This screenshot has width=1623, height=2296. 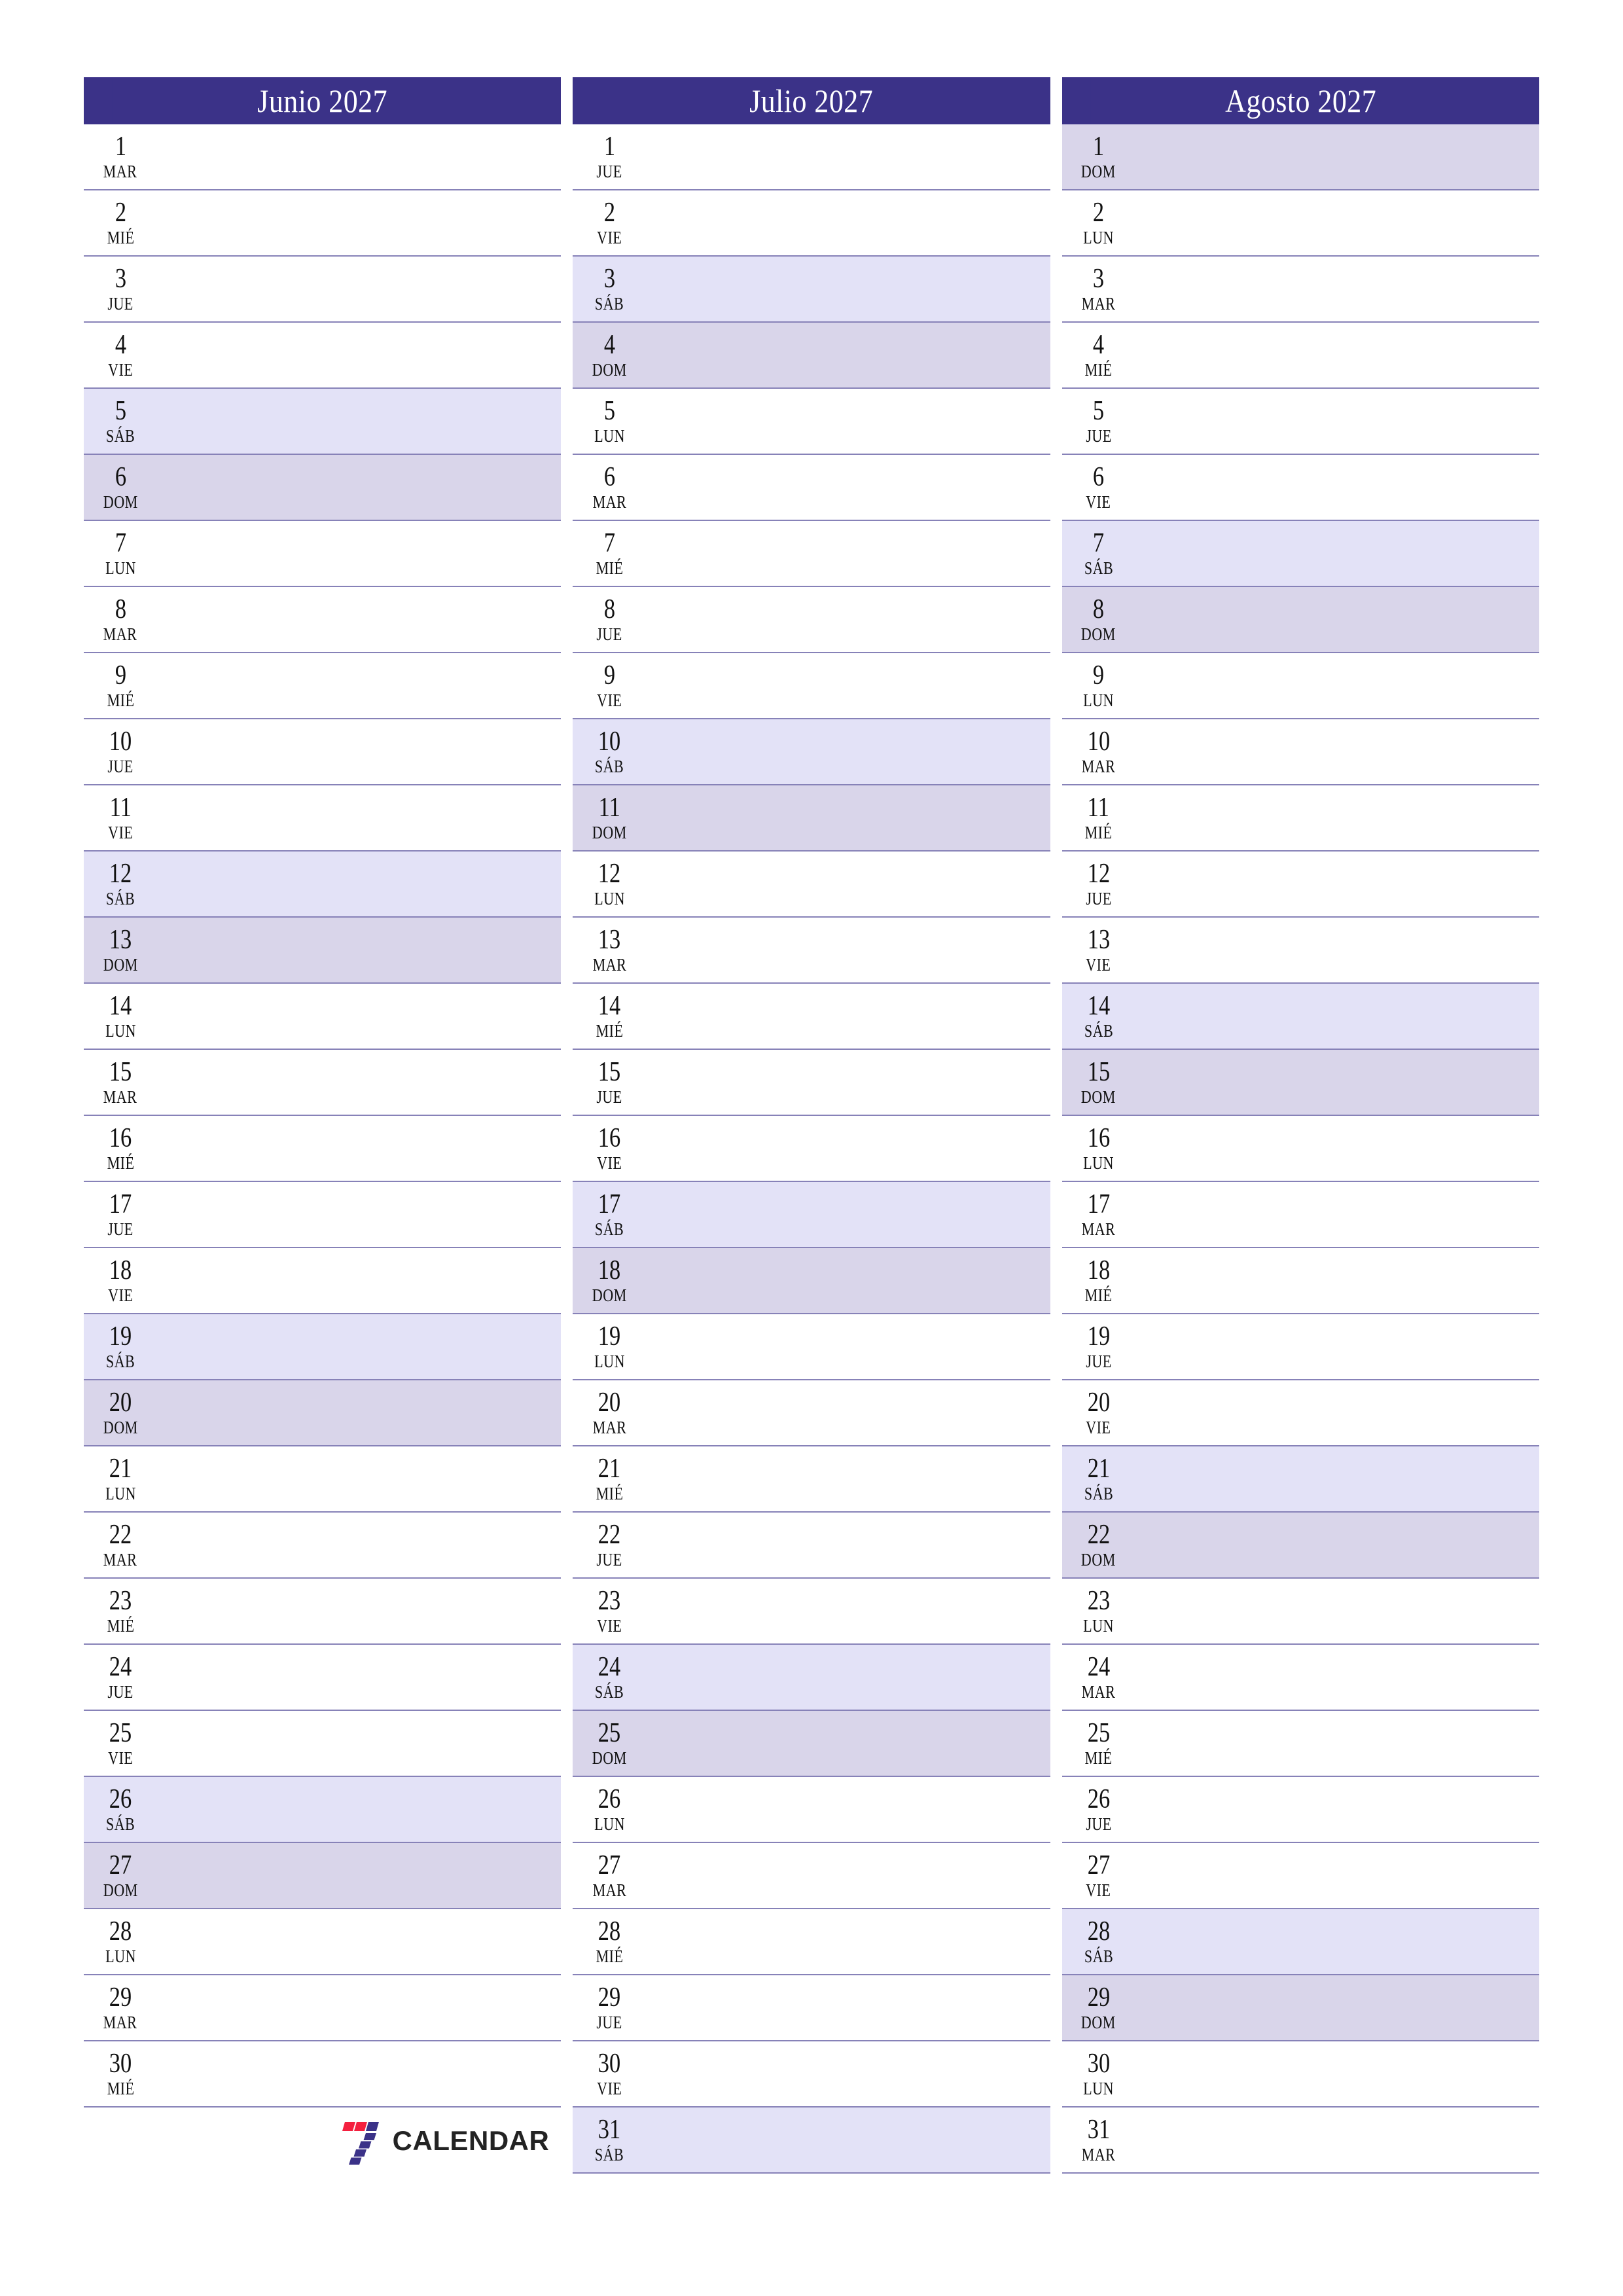 What do you see at coordinates (1300, 1017) in the screenshot?
I see `day-row: 14 SÁB` at bounding box center [1300, 1017].